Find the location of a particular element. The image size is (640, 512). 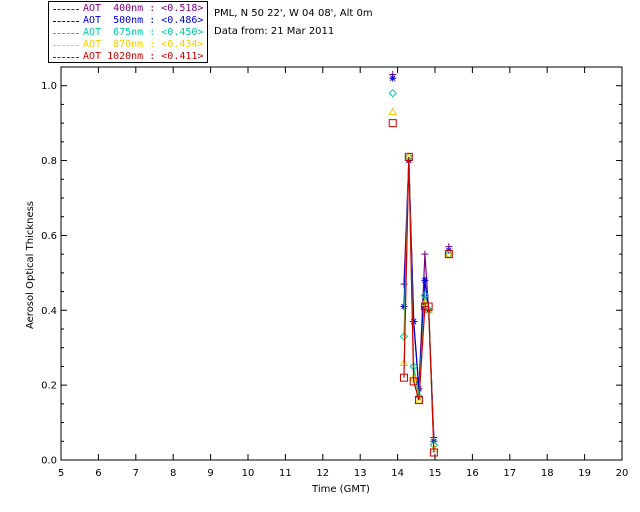

series-line is located at coordinates (419, 304).